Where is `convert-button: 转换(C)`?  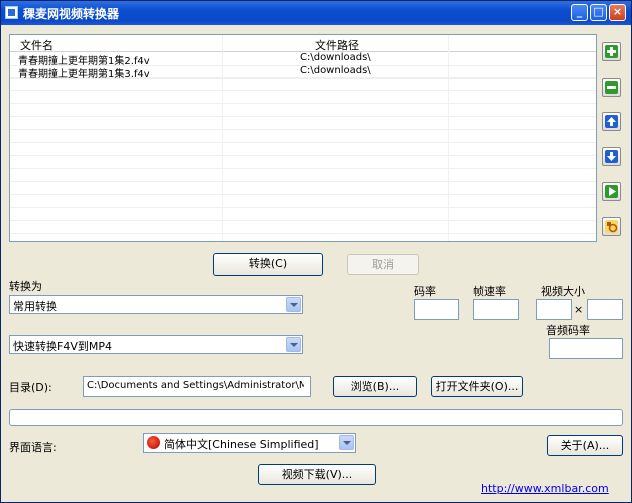 convert-button: 转换(C) is located at coordinates (268, 264).